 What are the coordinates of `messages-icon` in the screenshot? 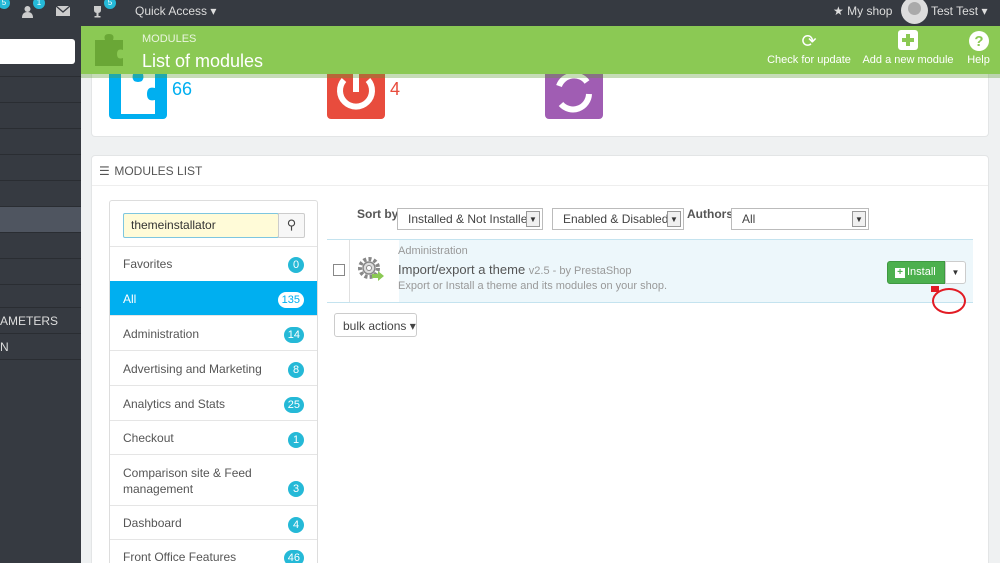 It's located at (63, 12).